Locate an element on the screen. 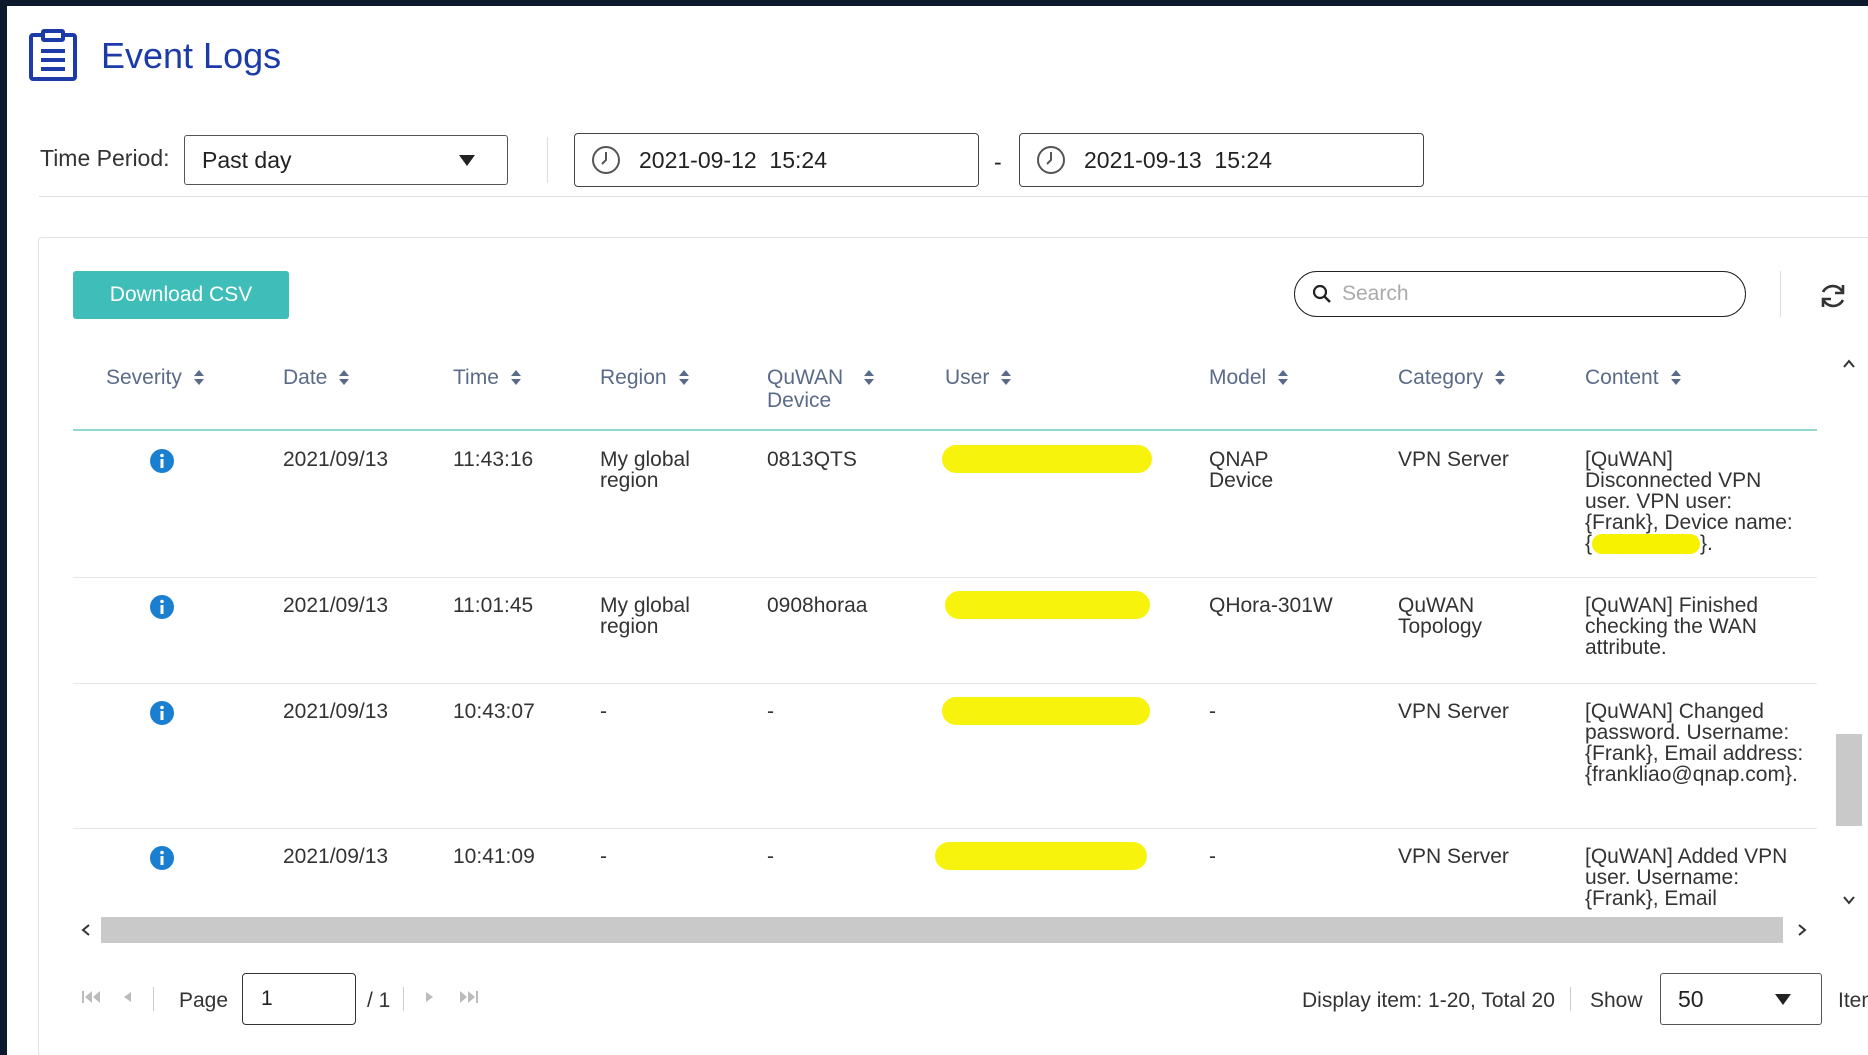 The image size is (1868, 1055). column-header-region: Region is located at coordinates (644, 377).